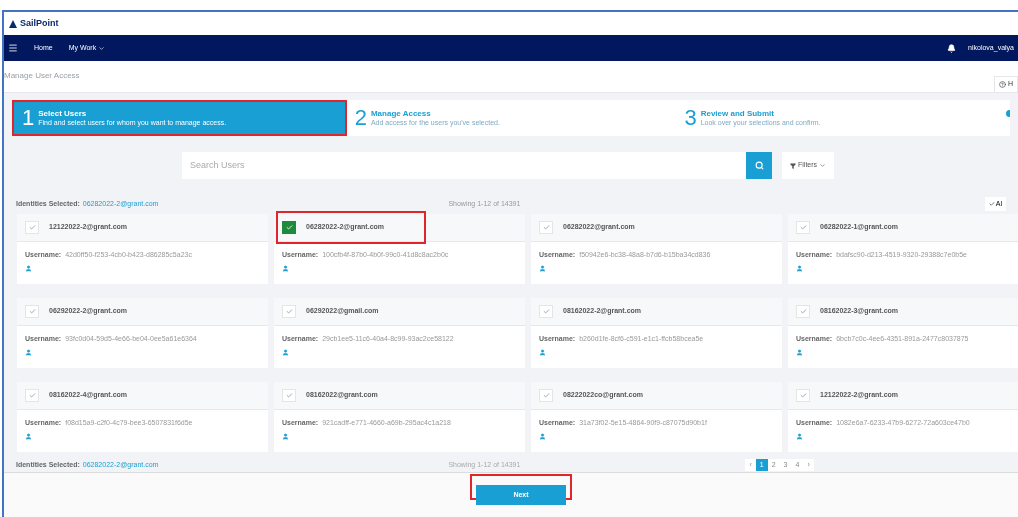 The image size is (1018, 517). What do you see at coordinates (690, 118) in the screenshot?
I see `step-number: 3` at bounding box center [690, 118].